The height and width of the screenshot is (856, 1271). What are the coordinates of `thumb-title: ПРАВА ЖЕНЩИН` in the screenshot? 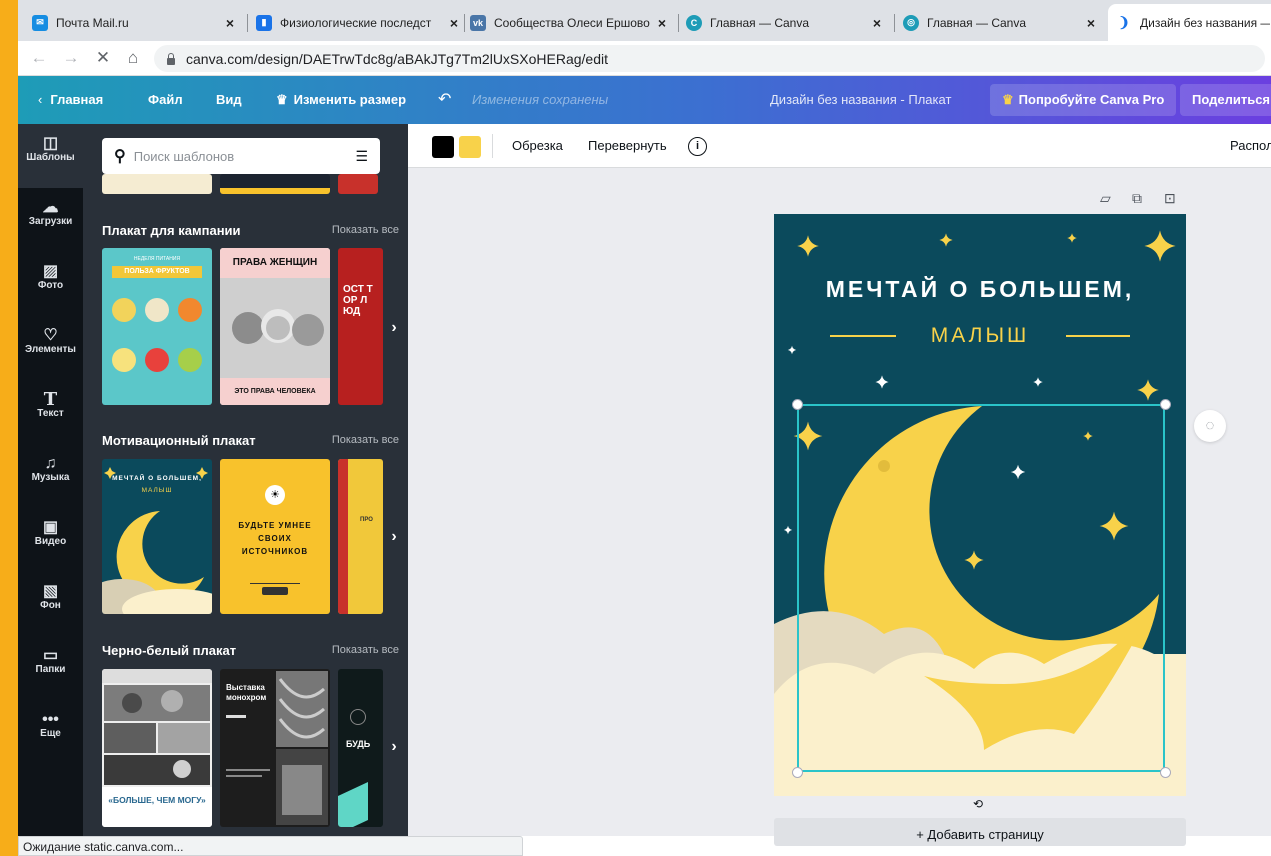 It's located at (275, 263).